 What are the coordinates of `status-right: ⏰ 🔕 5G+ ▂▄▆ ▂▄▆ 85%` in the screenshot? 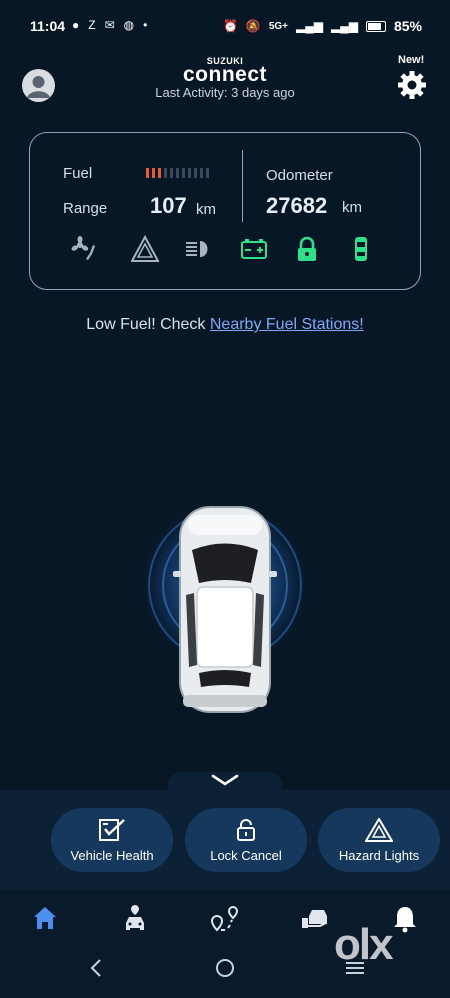 It's located at (322, 26).